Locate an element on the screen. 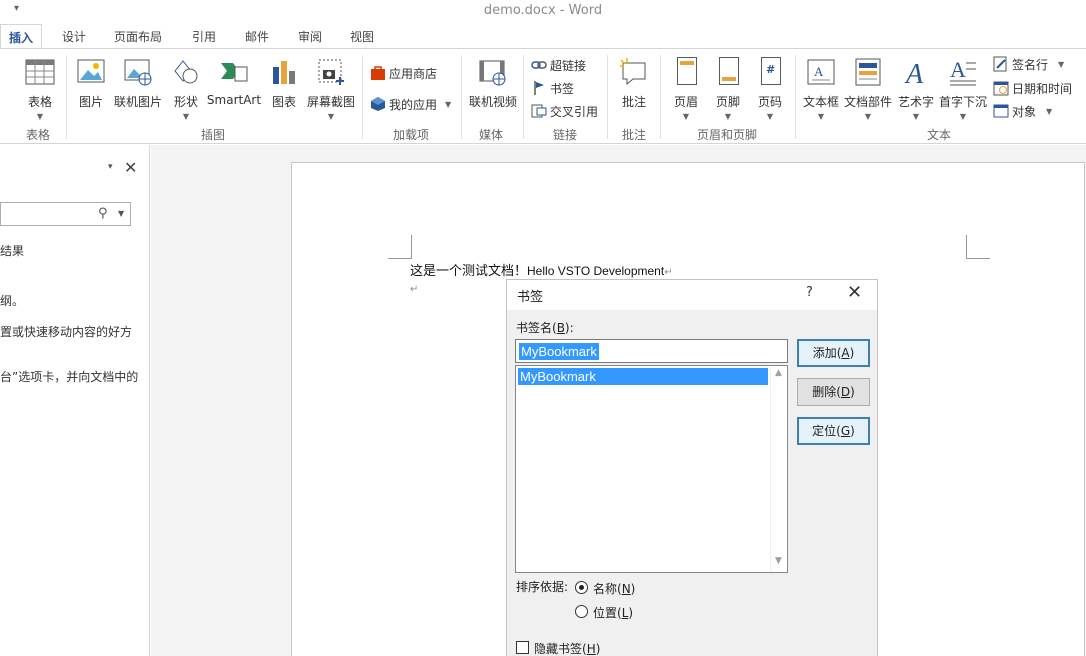 The image size is (1086, 656). online-pictures-button: 联机图片 is located at coordinates (138, 90).